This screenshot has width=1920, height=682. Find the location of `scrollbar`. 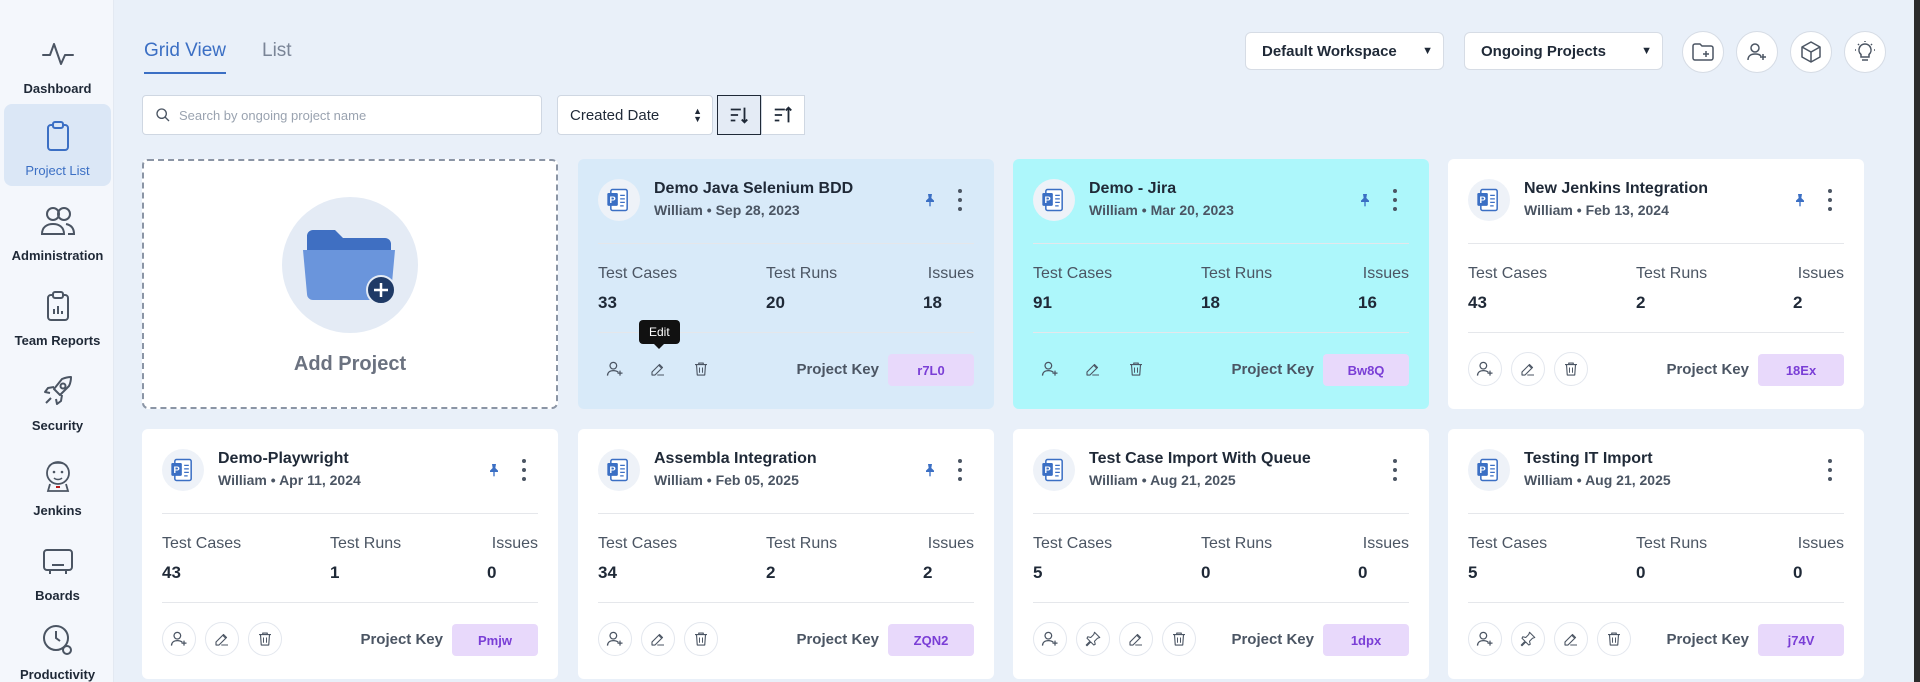

scrollbar is located at coordinates (1917, 341).